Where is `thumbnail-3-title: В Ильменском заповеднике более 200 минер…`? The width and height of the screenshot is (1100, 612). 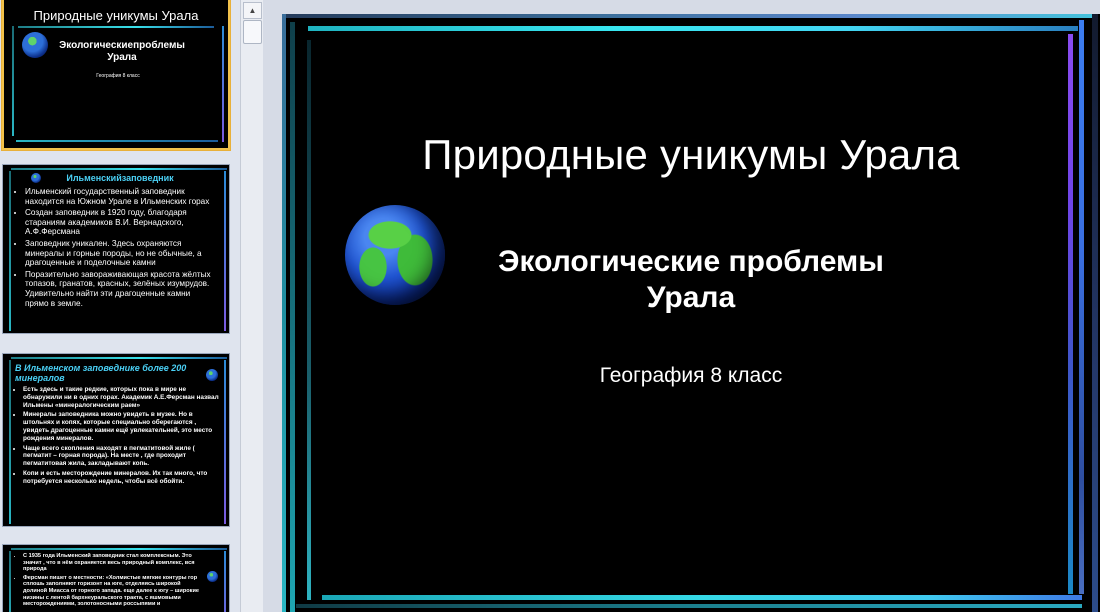 thumbnail-3-title: В Ильменском заповеднике более 200 минер… is located at coordinates (101, 373).